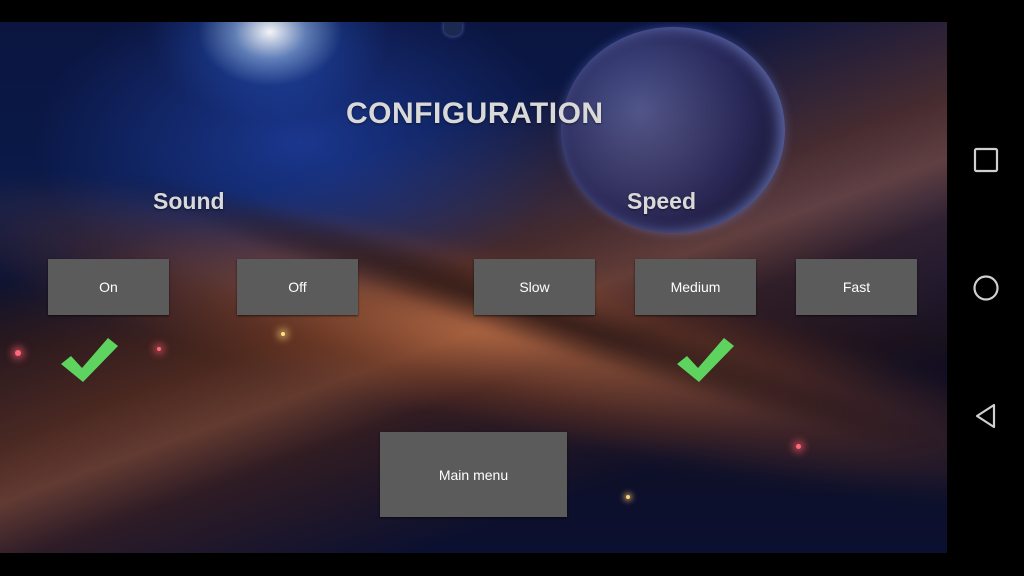 Image resolution: width=1024 pixels, height=576 pixels. I want to click on sound-off-button: Off, so click(297, 287).